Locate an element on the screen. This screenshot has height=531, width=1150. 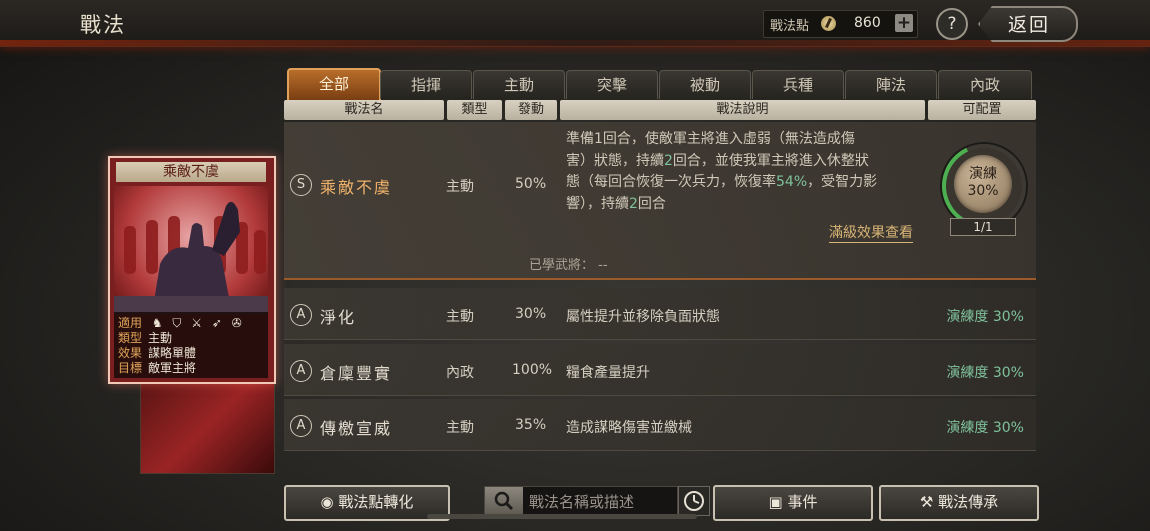
column-header-configurable: 可配置 is located at coordinates (982, 110).